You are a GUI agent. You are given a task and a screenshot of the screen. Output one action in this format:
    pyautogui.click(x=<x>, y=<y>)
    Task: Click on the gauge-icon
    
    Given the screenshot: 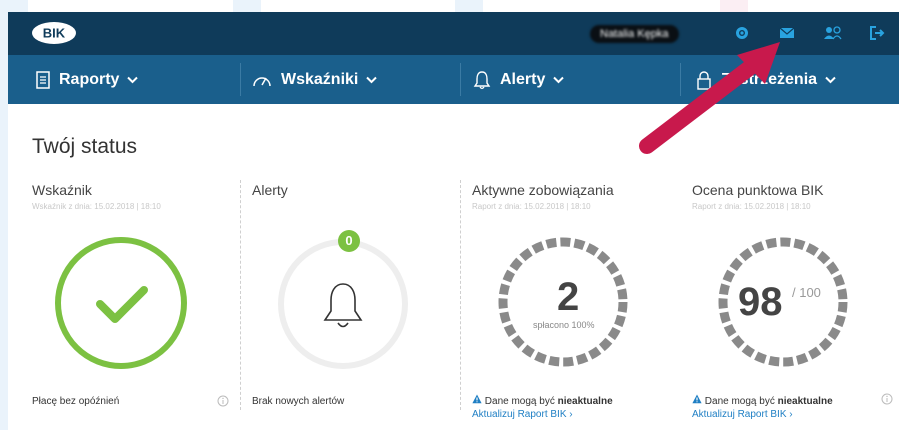 What is the action you would take?
    pyautogui.click(x=262, y=81)
    